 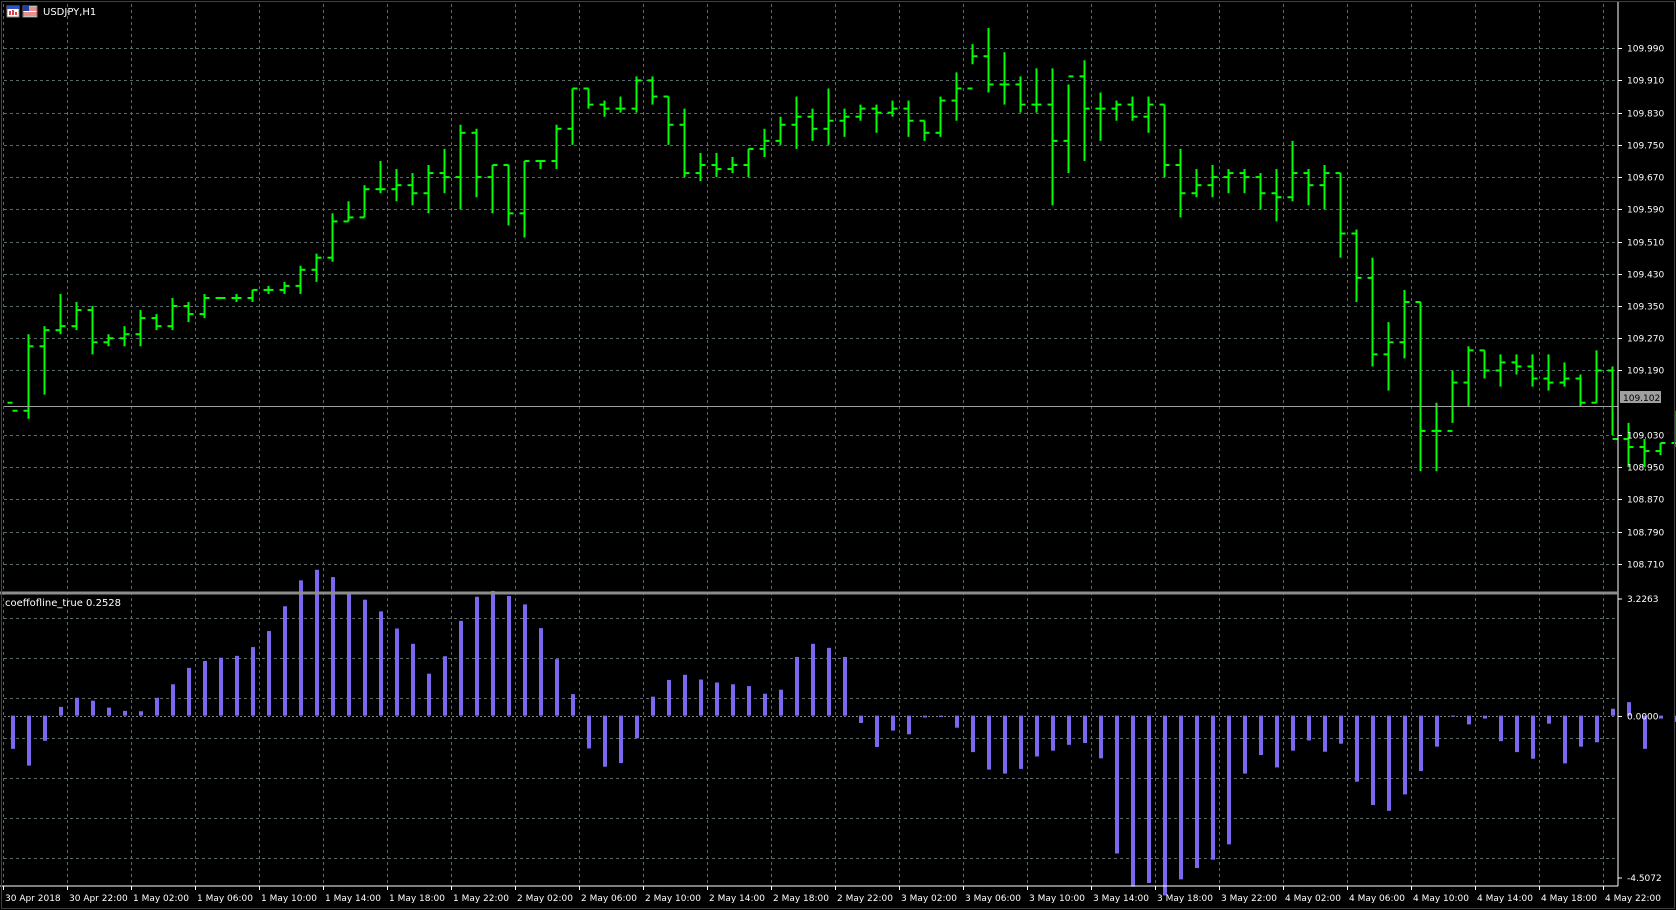 I want to click on time-axis-label: 30 Apr 2018, so click(x=33, y=899).